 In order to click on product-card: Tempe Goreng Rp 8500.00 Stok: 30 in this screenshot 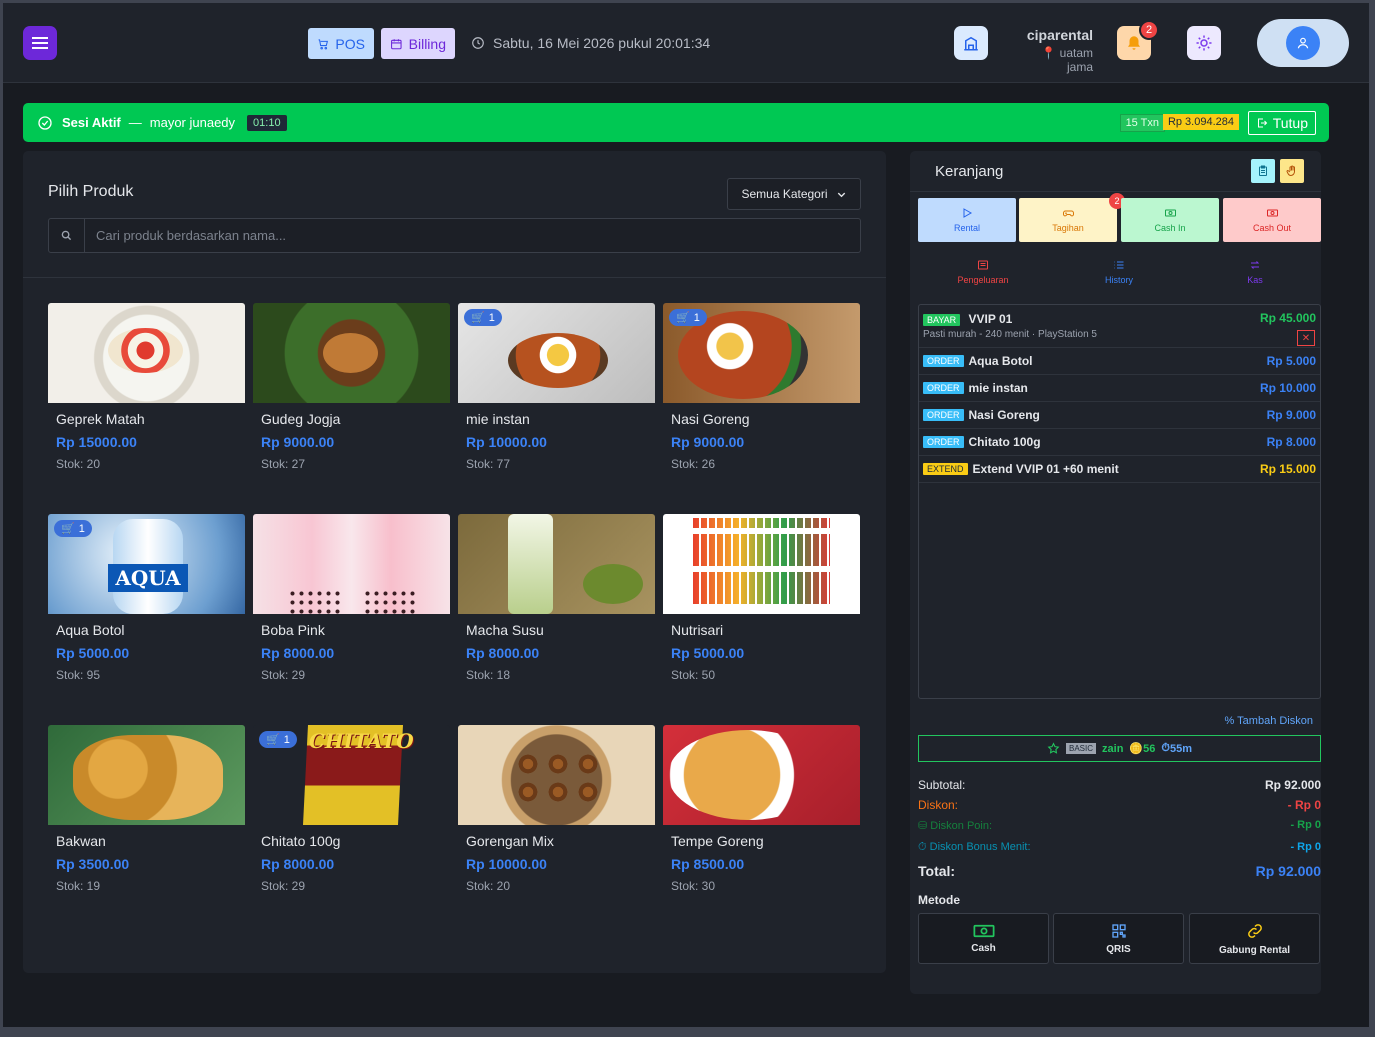, I will do `click(761, 822)`.